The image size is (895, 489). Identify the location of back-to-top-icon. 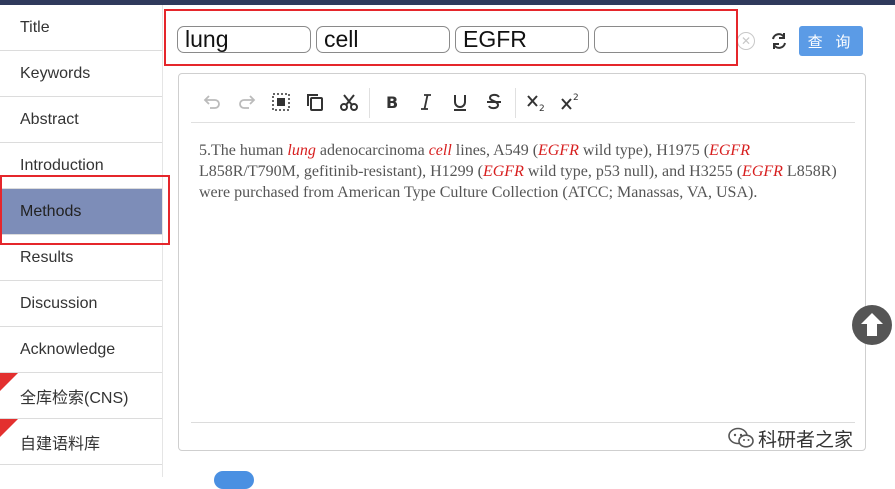
(872, 325).